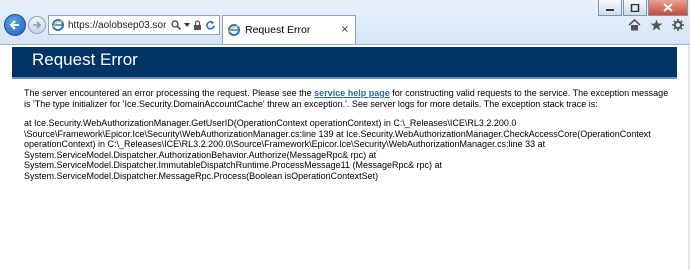 The height and width of the screenshot is (270, 690). I want to click on window-controls, so click(642, 8).